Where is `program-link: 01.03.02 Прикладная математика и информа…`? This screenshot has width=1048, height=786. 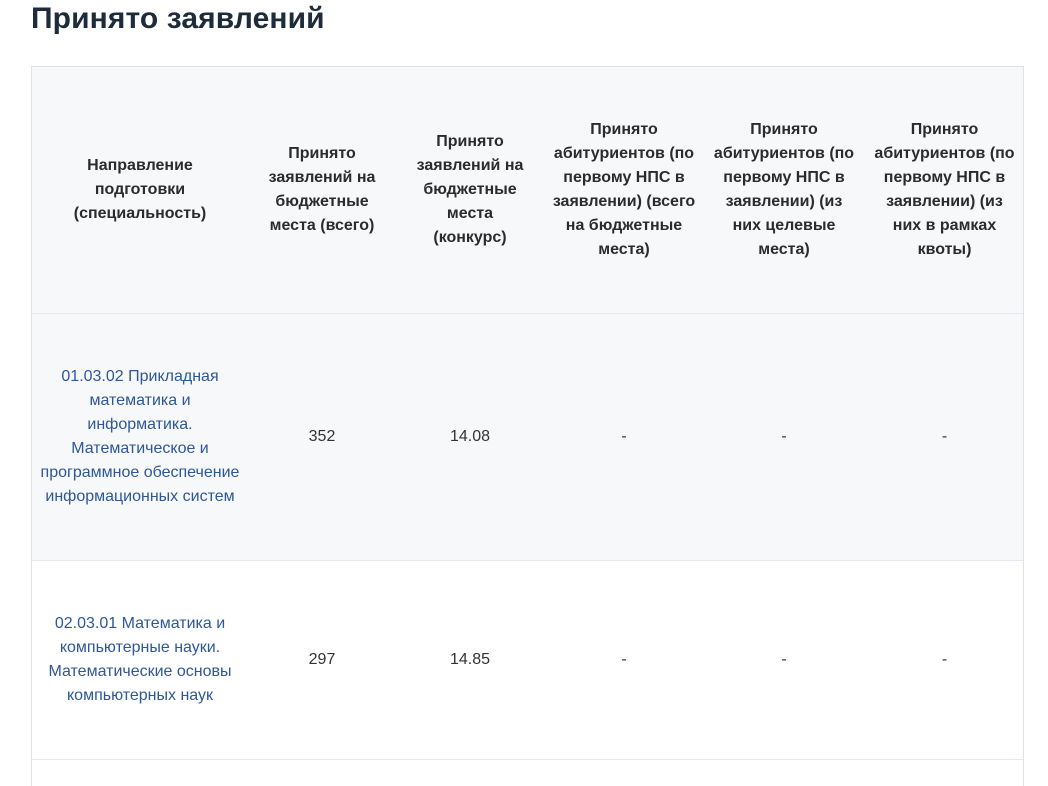
program-link: 01.03.02 Прикладная математика и информа… is located at coordinates (140, 436).